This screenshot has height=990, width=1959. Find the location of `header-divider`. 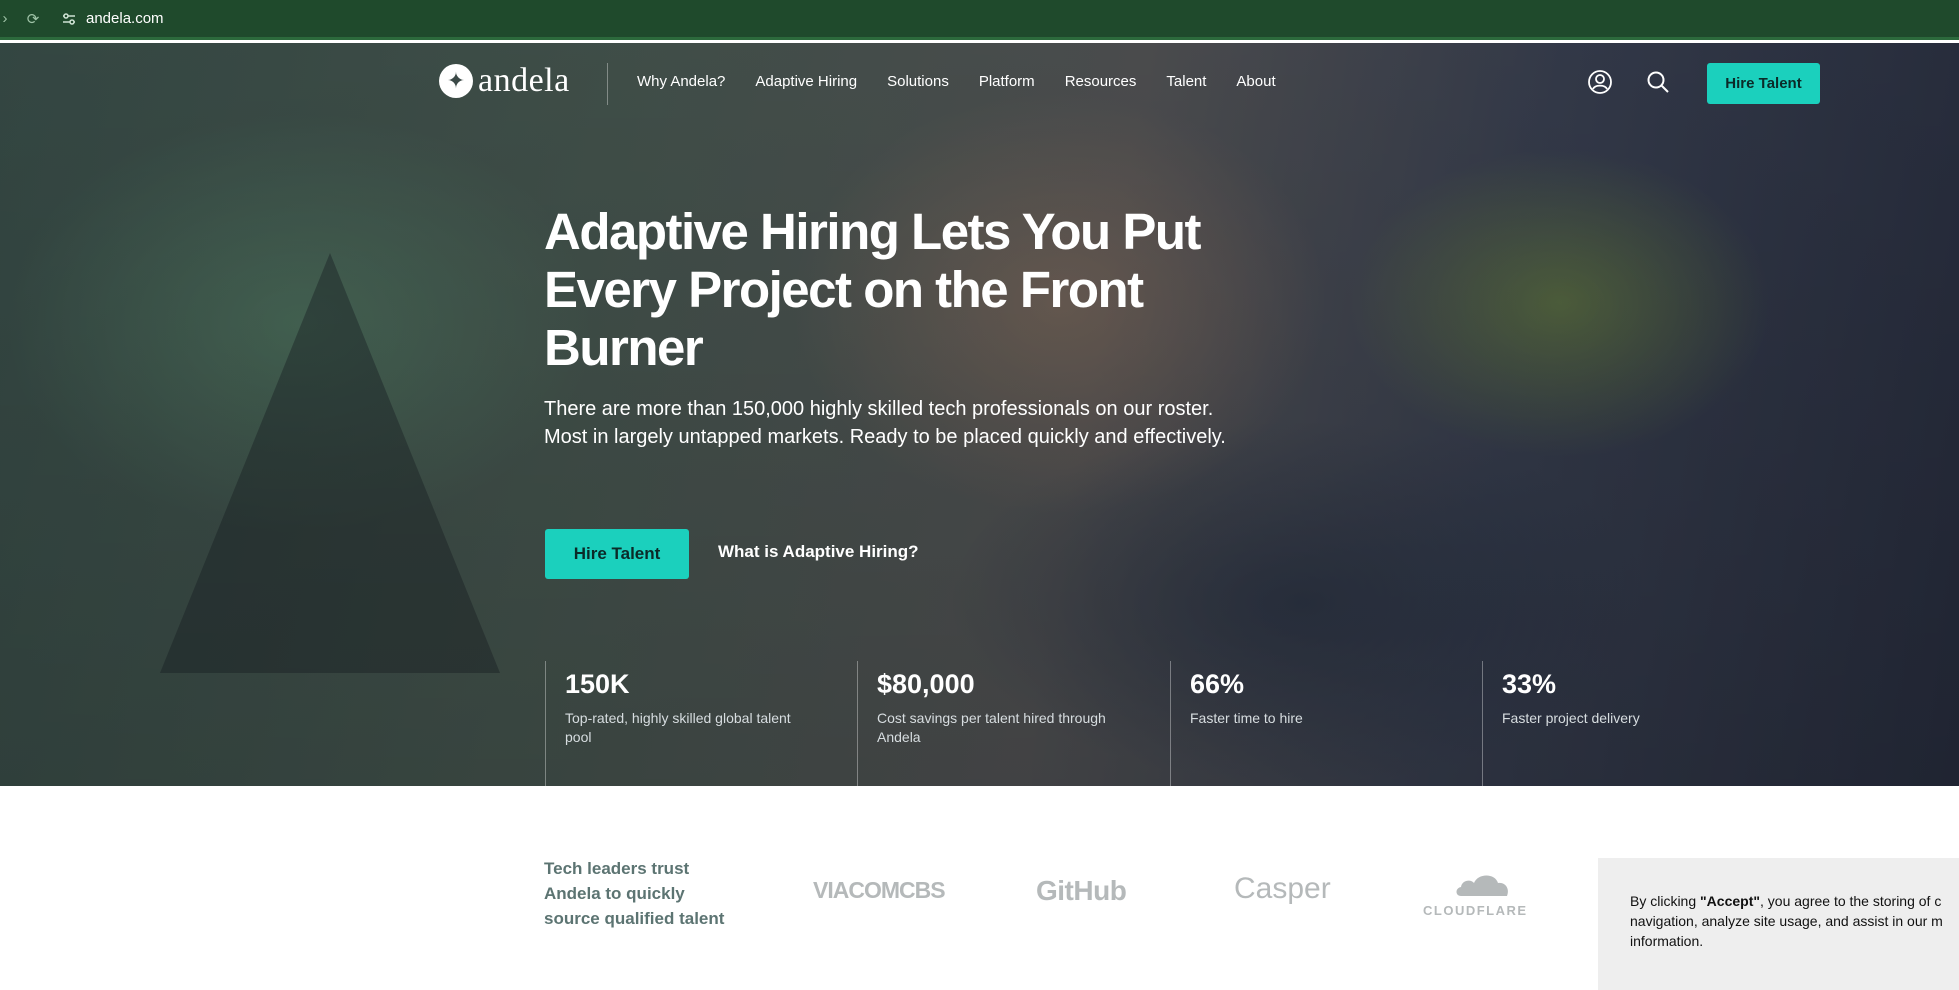

header-divider is located at coordinates (607, 84).